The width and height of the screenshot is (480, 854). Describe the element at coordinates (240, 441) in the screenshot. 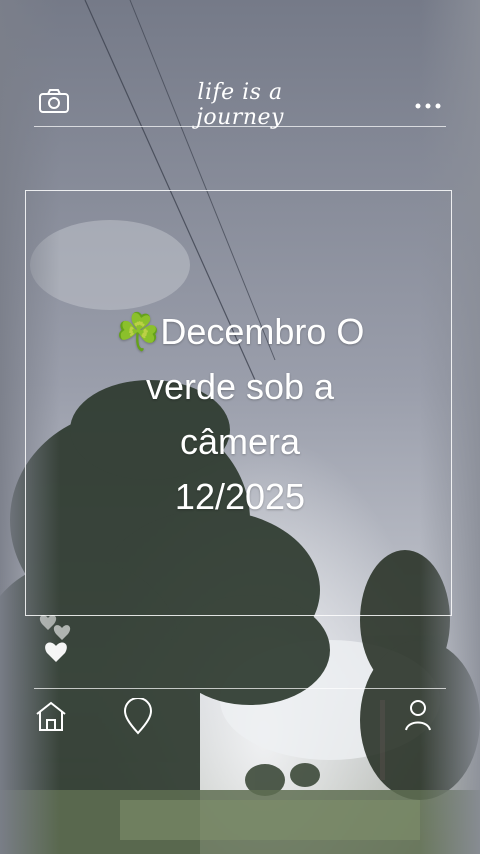

I see `caption-line: câmera` at that location.